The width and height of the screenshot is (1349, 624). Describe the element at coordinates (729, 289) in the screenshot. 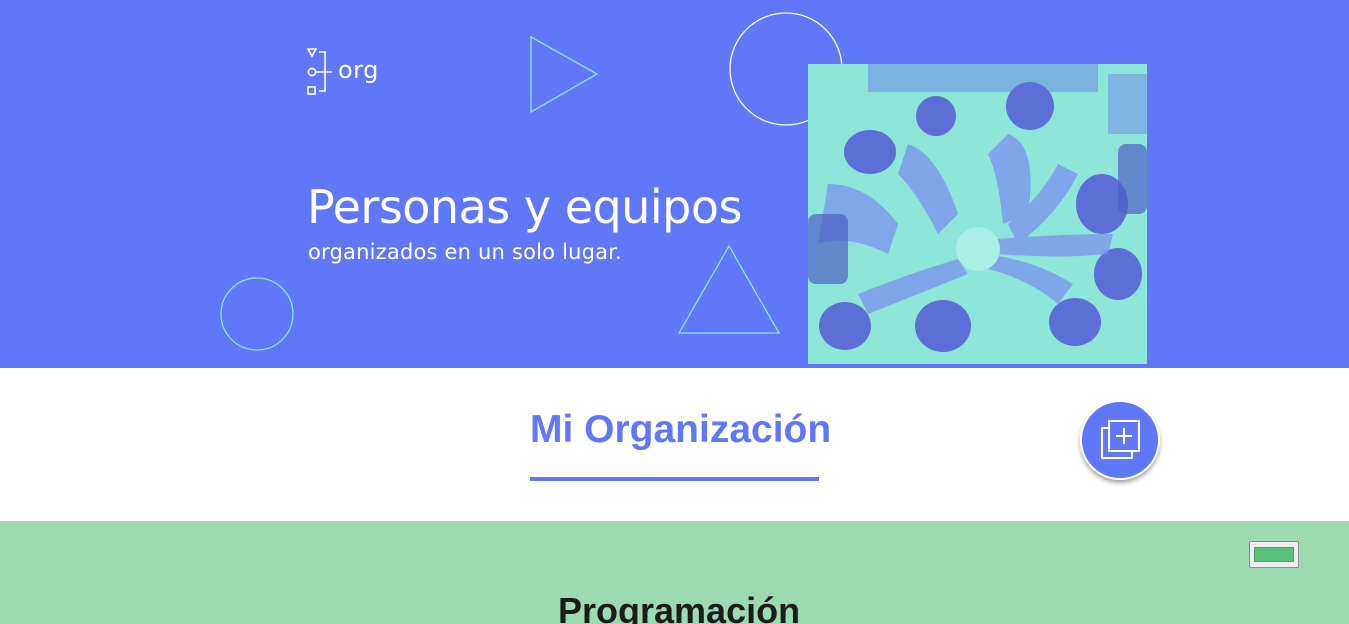

I see `triangle-outline-icon` at that location.